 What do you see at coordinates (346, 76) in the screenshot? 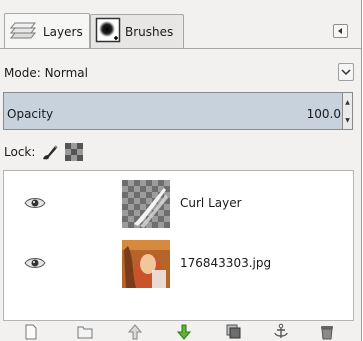
I see `chevron-down-icon` at bounding box center [346, 76].